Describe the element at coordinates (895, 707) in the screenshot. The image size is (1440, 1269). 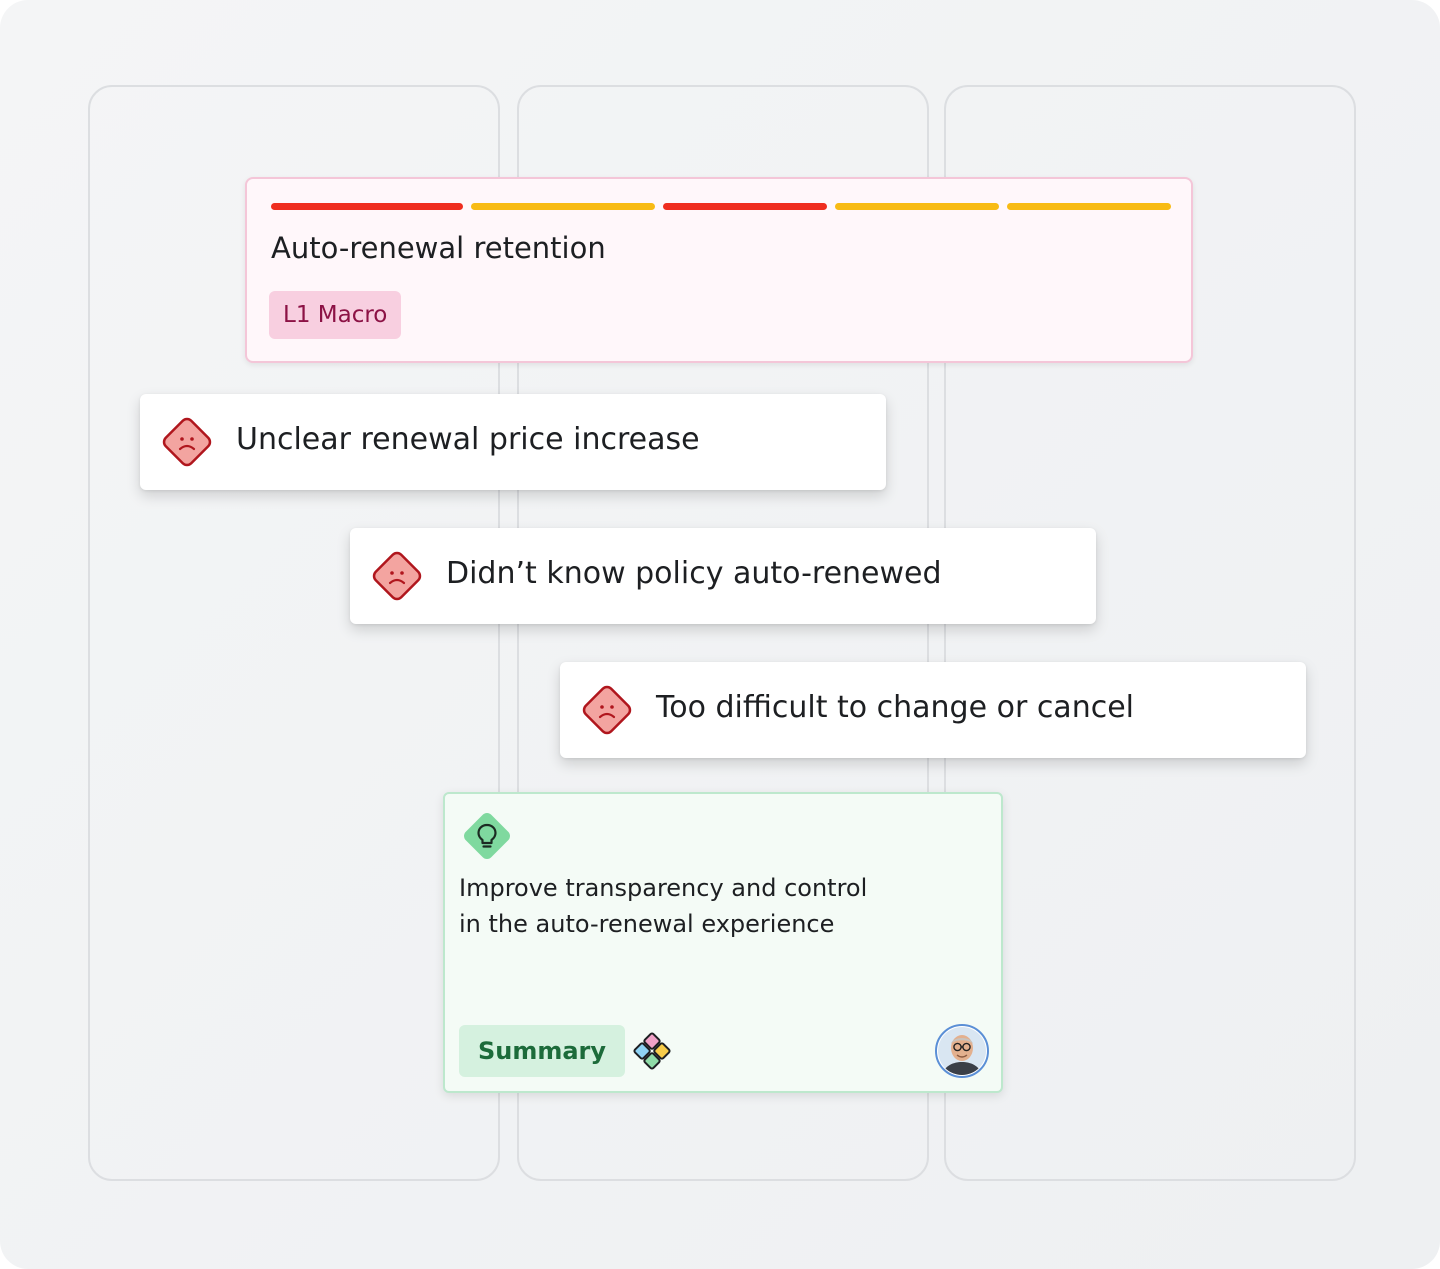
I see `pain-point-text: Too difficult to change or cancel` at that location.